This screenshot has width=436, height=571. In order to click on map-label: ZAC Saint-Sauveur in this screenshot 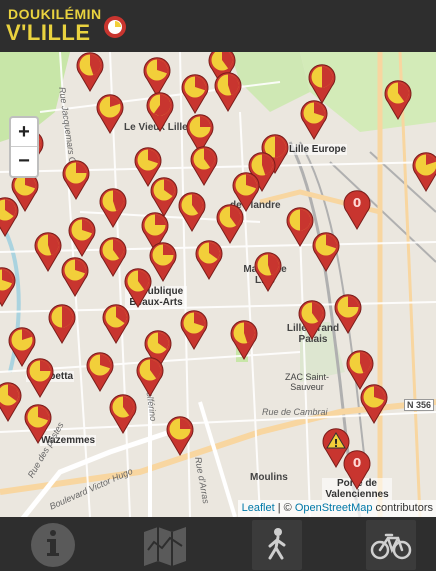, I will do `click(306, 382)`.